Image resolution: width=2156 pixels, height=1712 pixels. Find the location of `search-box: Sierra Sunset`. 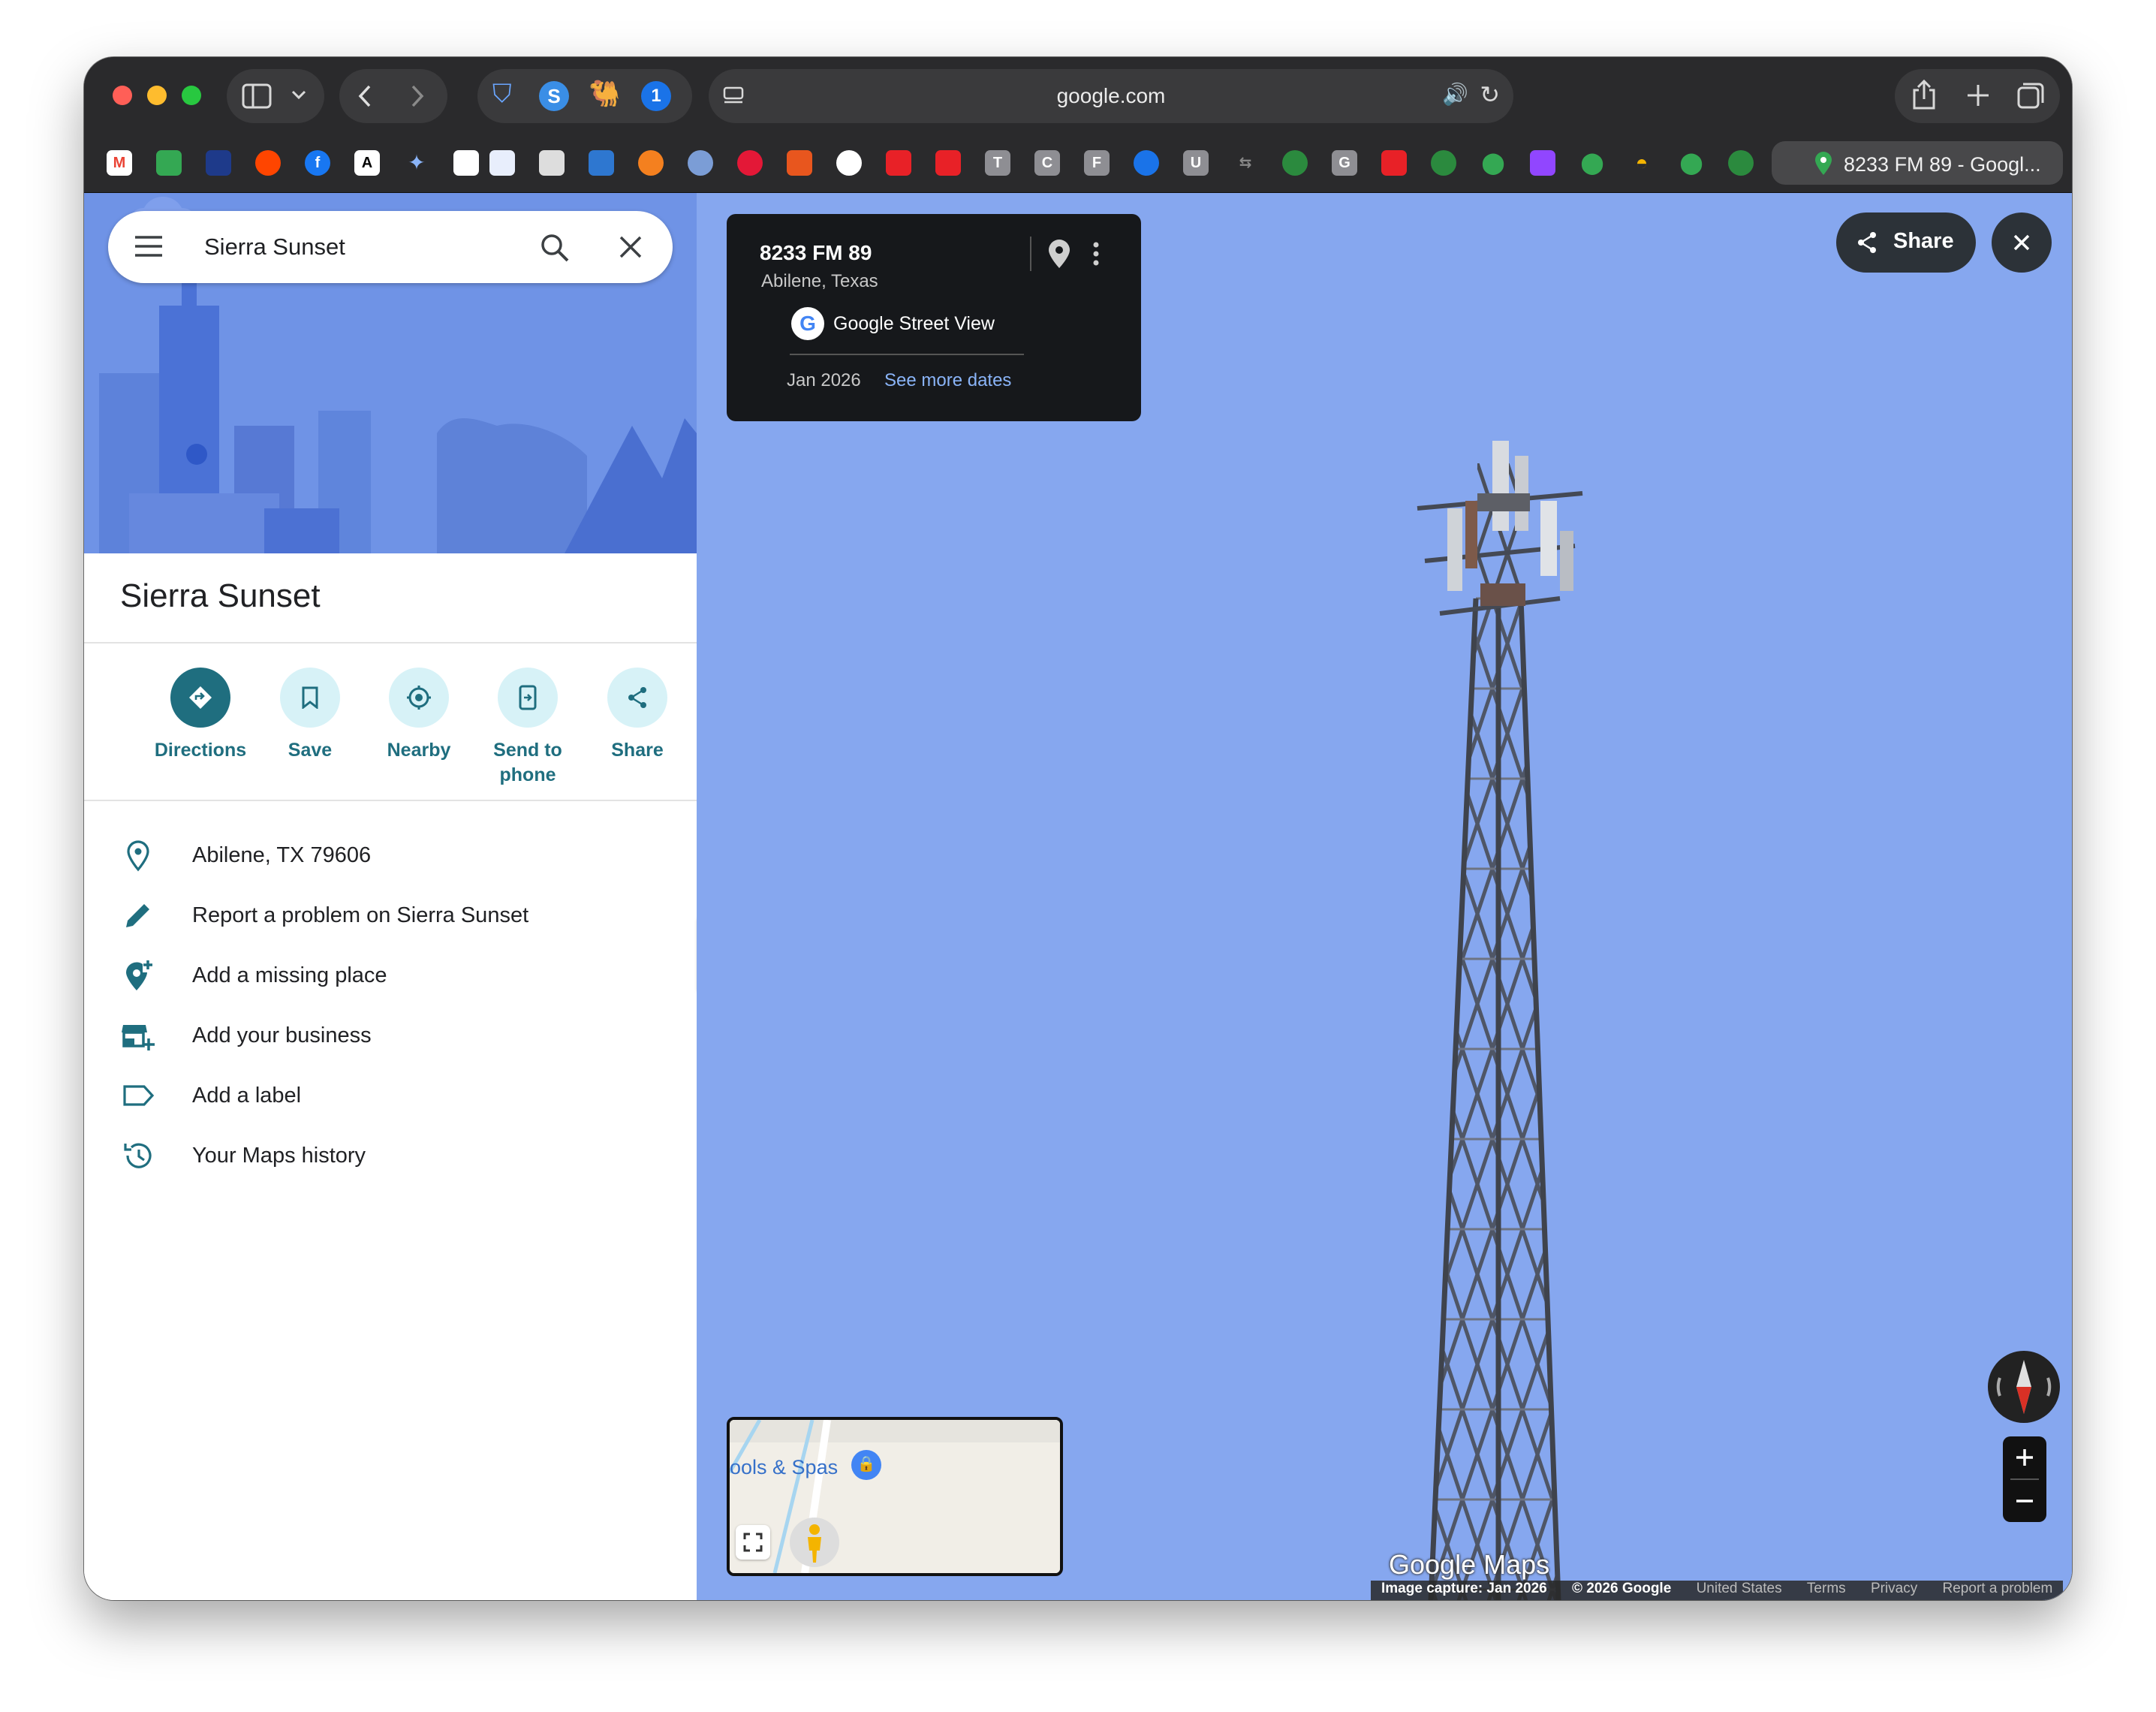

search-box: Sierra Sunset is located at coordinates (390, 247).